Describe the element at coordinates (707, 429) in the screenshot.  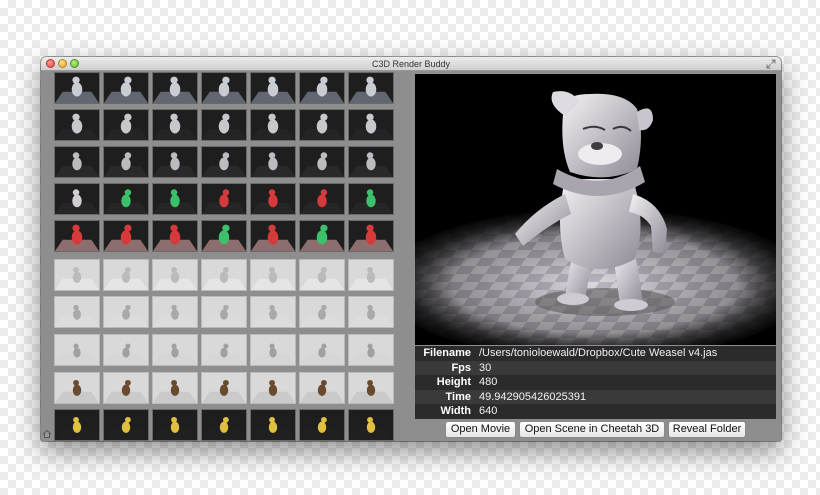
I see `reveal-folder-button: Reveal Folder` at that location.